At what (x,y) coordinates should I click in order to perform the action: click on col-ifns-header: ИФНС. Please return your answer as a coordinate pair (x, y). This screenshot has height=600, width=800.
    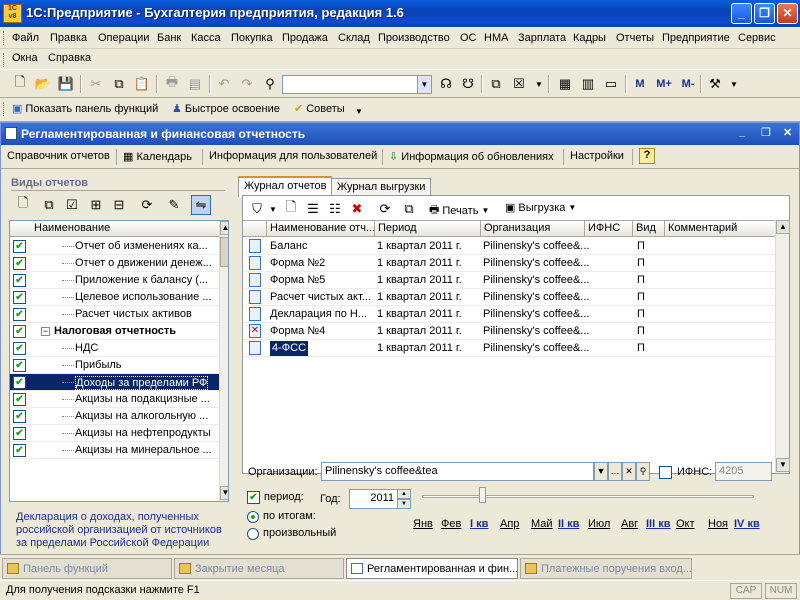
    Looking at the image, I should click on (609, 229).